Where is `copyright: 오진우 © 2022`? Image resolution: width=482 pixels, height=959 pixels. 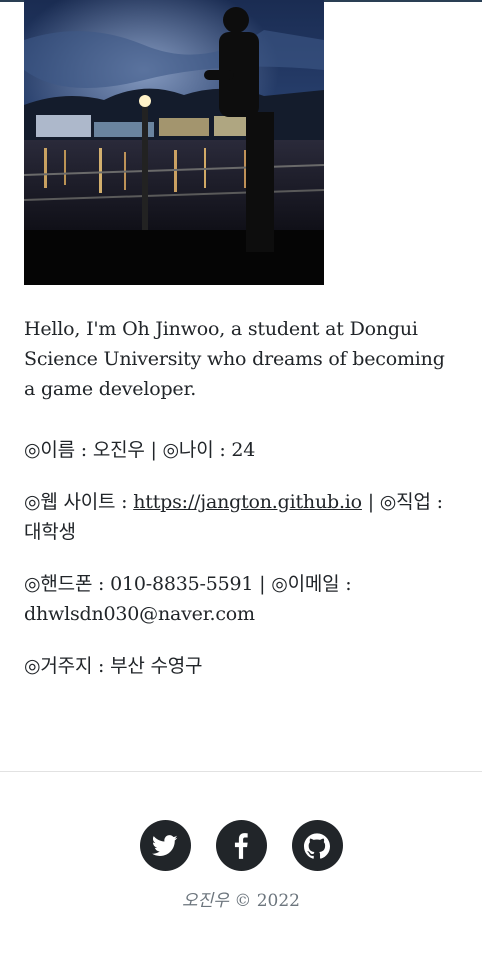 copyright: 오진우 © 2022 is located at coordinates (241, 898).